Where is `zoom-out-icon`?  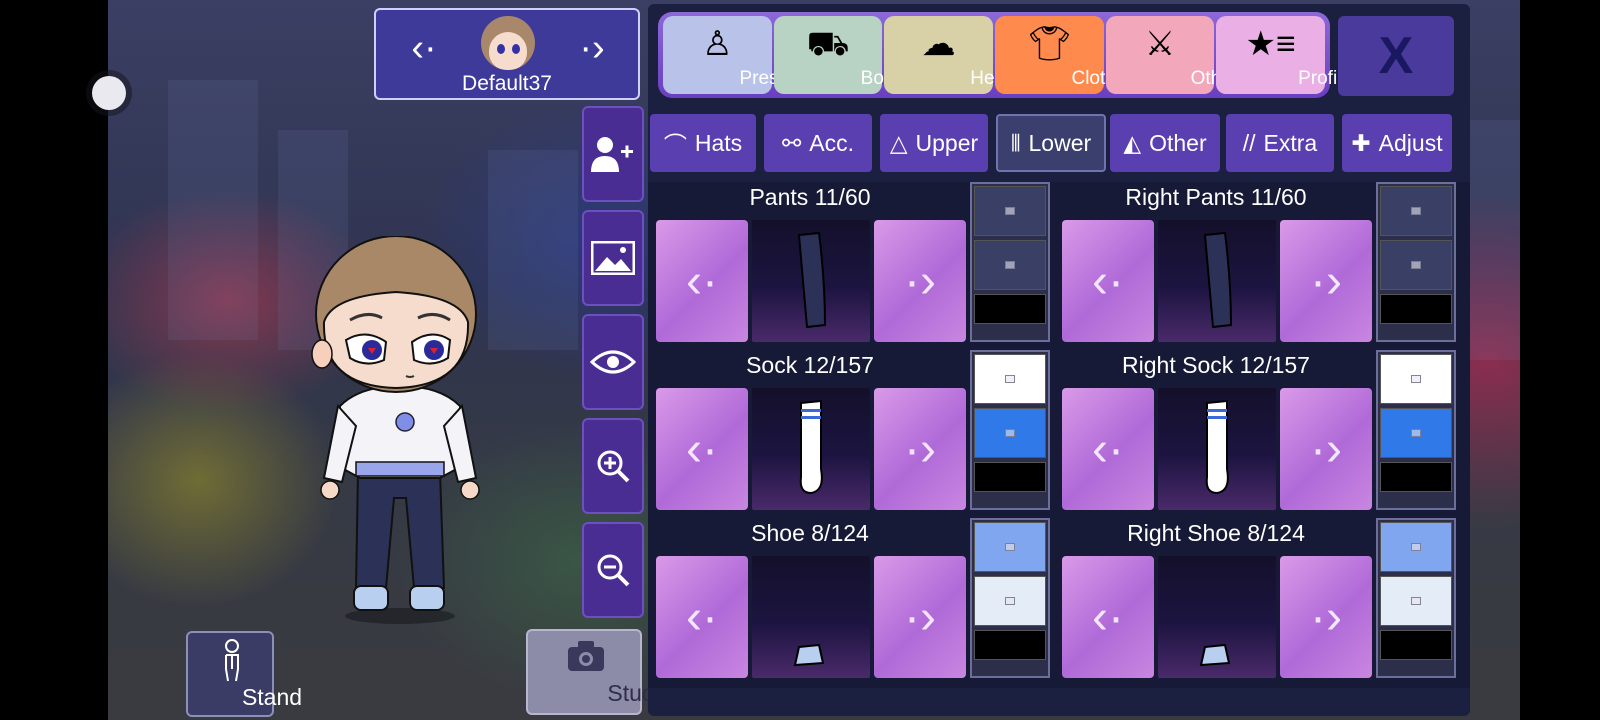
zoom-out-icon is located at coordinates (613, 570).